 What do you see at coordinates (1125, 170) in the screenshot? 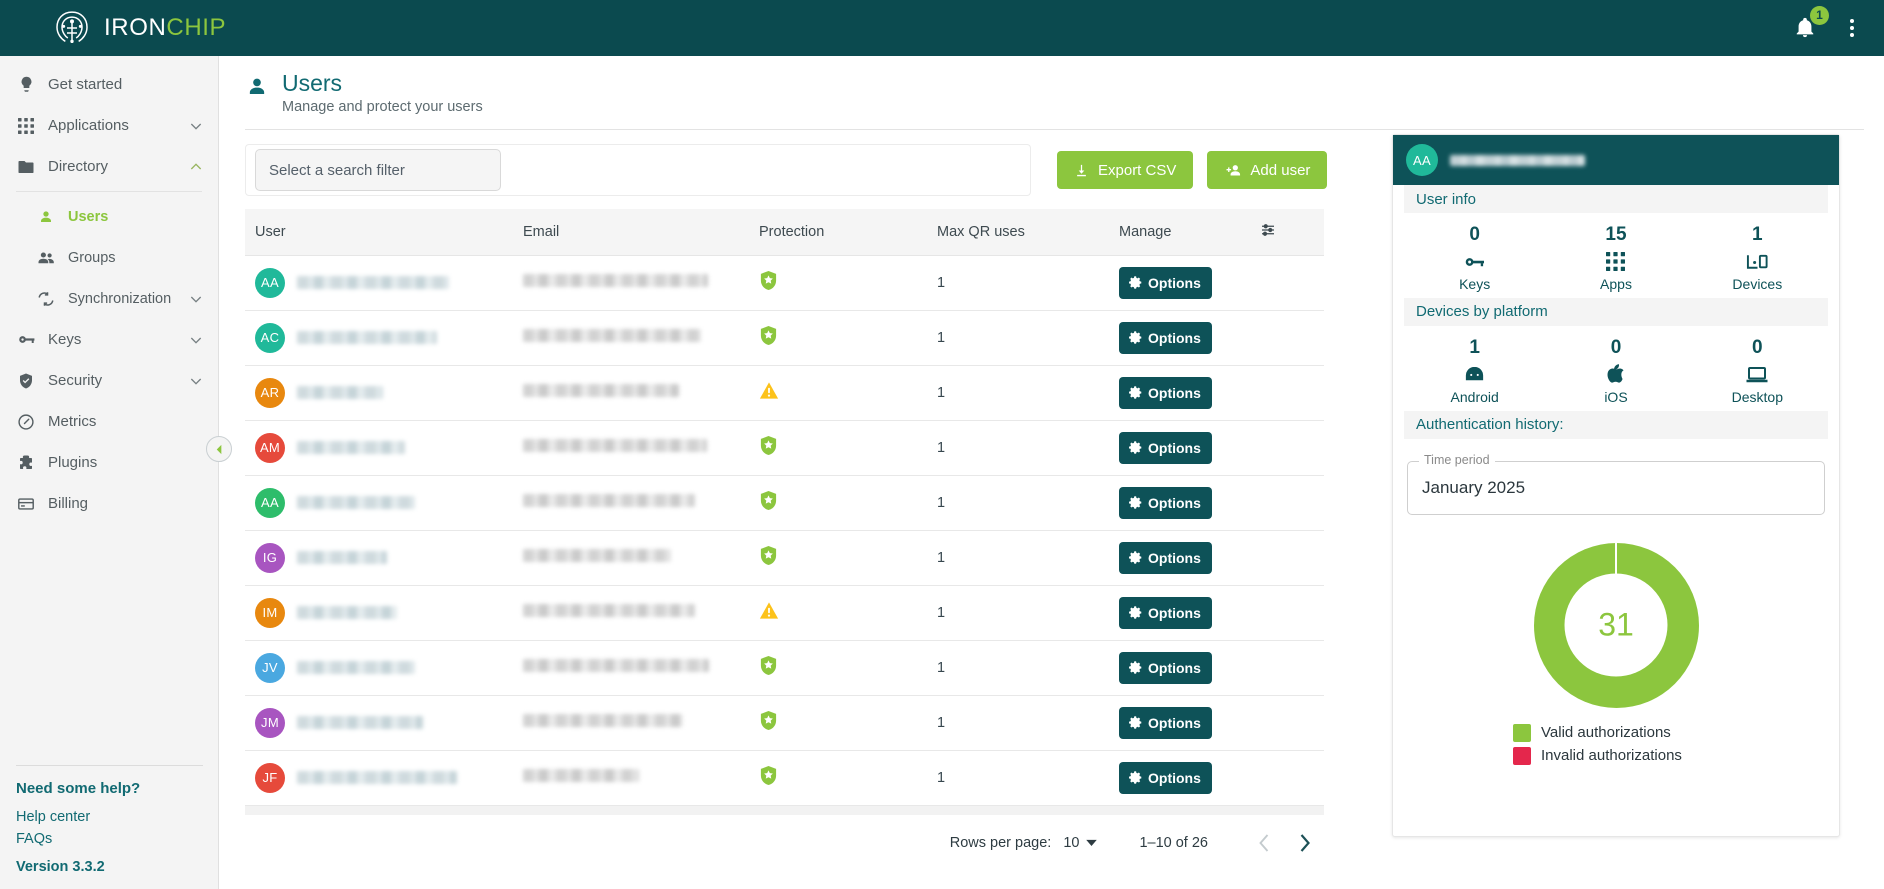
I see `export-csv-button: Export CSV` at bounding box center [1125, 170].